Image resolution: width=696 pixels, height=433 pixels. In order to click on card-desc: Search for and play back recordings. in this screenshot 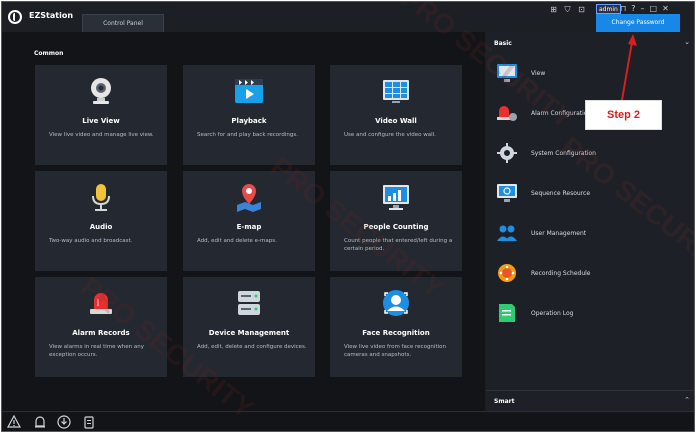, I will do `click(247, 135)`.